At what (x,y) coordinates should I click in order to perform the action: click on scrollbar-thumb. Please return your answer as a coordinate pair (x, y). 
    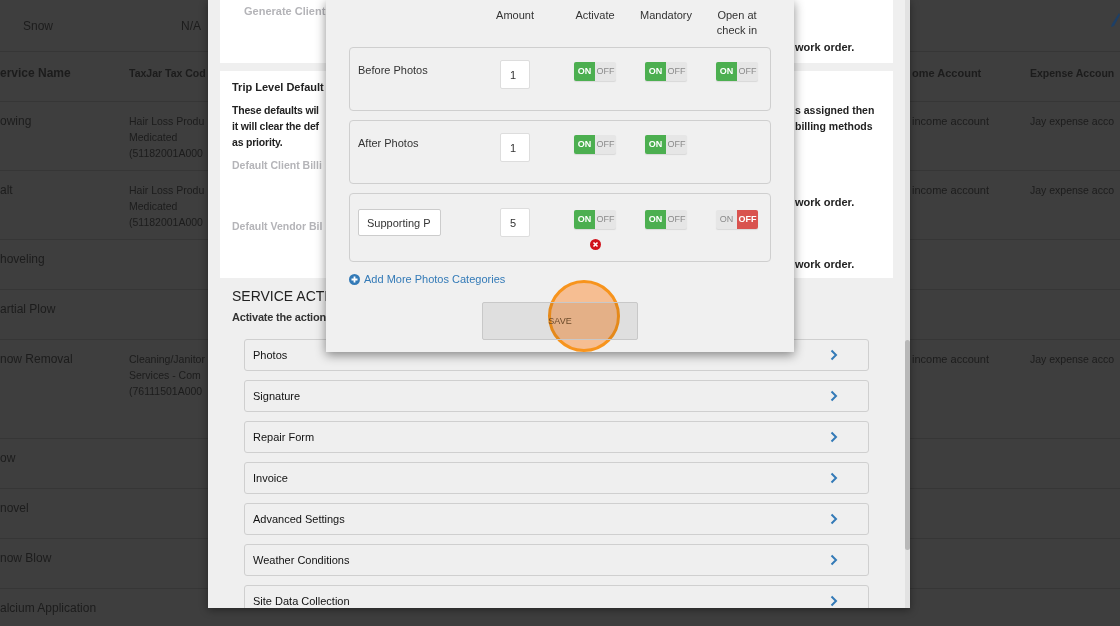
    Looking at the image, I should click on (907, 445).